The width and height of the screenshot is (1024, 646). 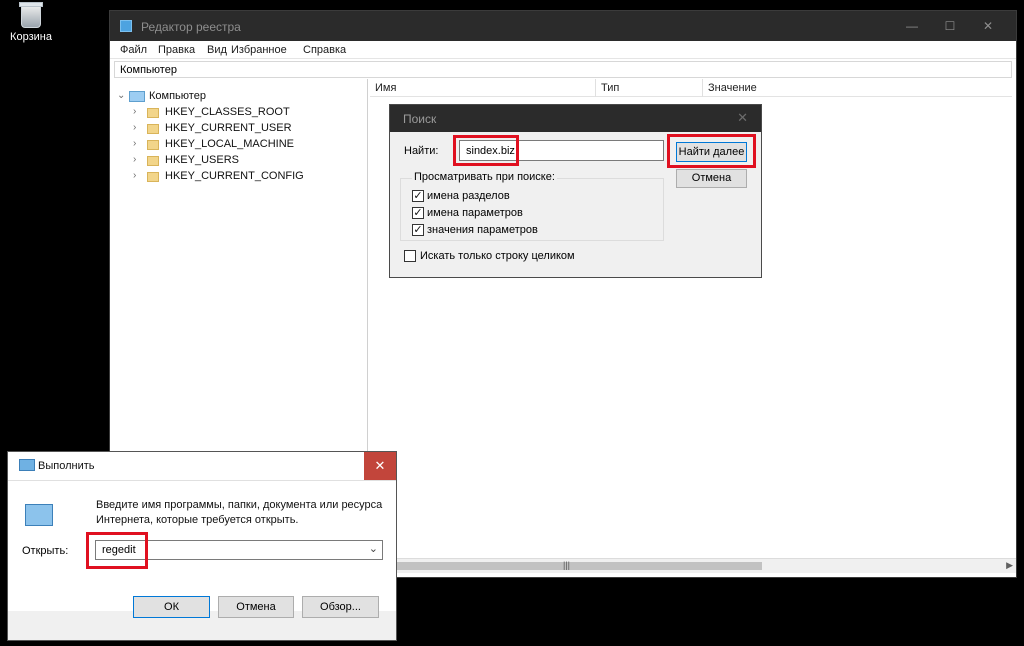 I want to click on option-label: имена параметров, so click(x=475, y=213).